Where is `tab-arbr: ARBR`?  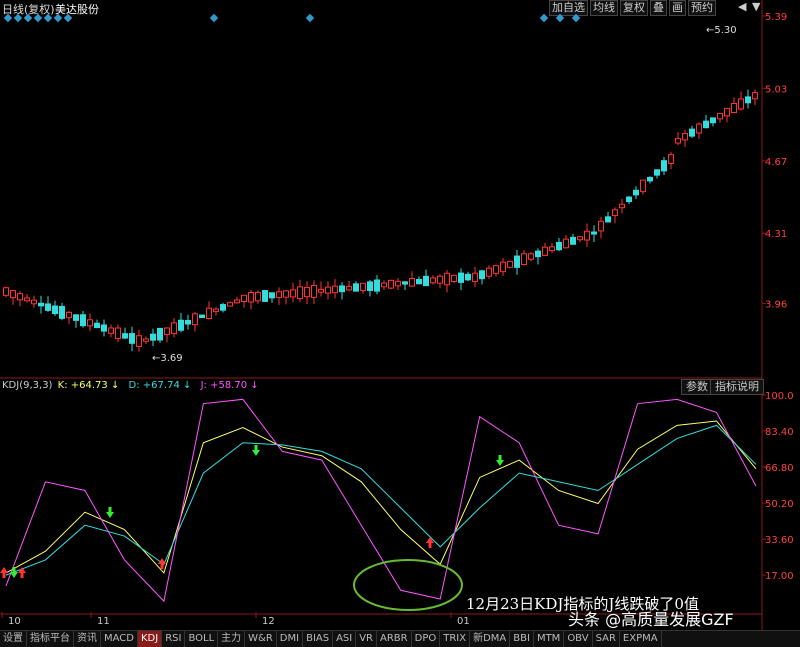 tab-arbr: ARBR is located at coordinates (394, 639).